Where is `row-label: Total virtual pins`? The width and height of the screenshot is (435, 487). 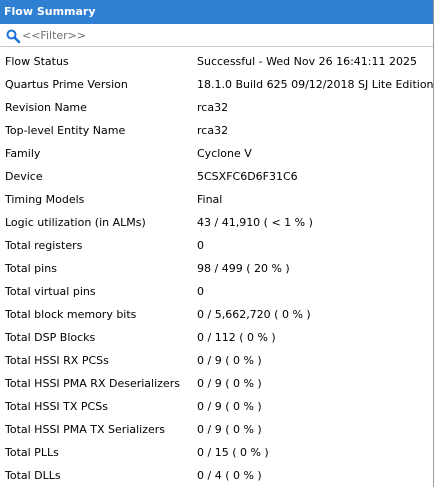
row-label: Total virtual pins is located at coordinates (50, 291).